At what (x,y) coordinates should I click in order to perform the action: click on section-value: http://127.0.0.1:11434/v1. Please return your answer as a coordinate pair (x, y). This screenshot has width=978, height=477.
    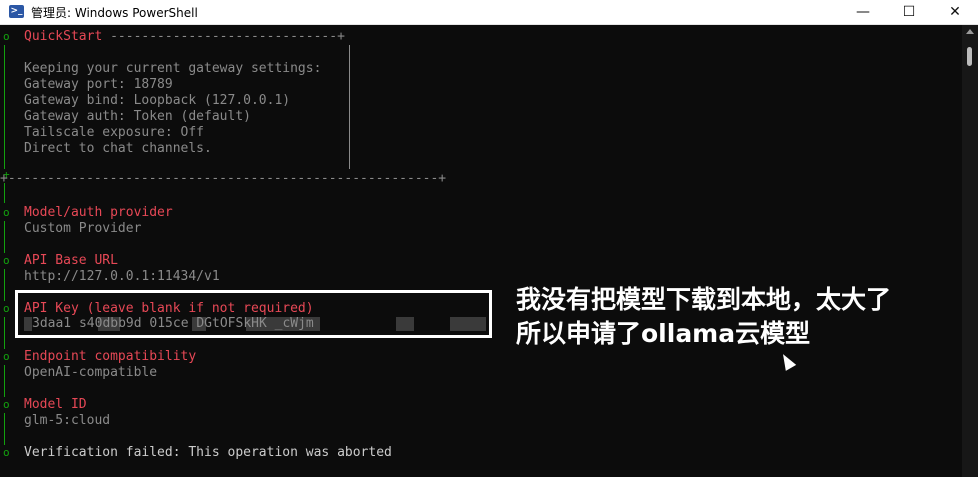
    Looking at the image, I should click on (122, 276).